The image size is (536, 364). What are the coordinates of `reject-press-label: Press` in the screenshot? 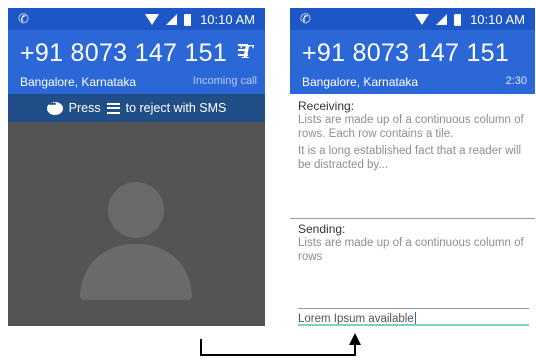 It's located at (84, 108).